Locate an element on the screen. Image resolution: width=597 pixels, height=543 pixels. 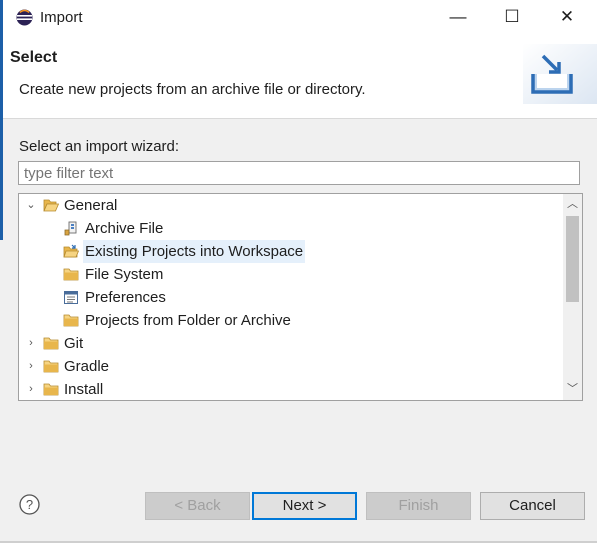
title-bar: Import — ☐ ✕ is located at coordinates (300, 18).